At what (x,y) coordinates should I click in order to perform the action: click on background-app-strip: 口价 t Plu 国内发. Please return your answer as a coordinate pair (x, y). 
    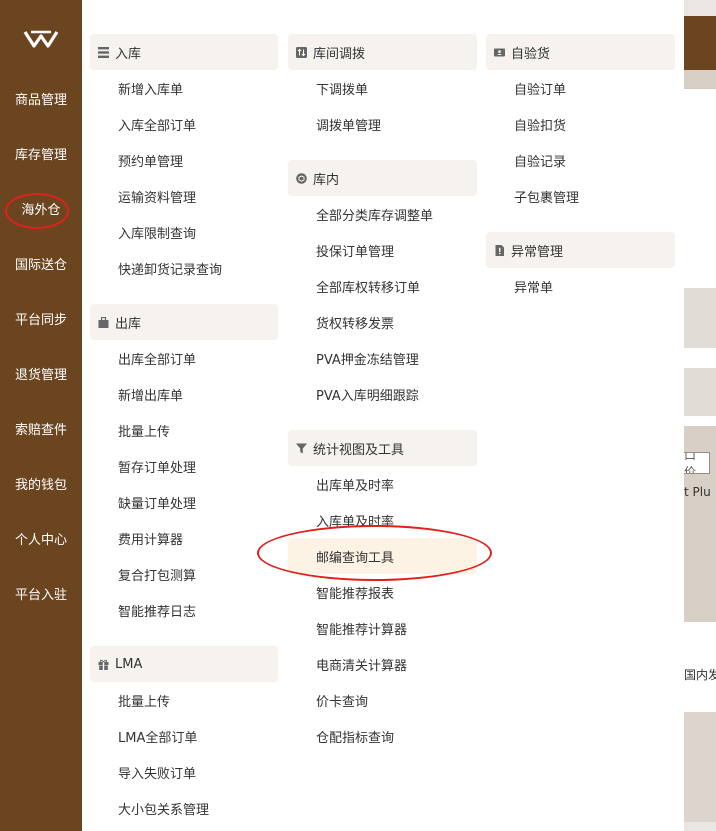
    Looking at the image, I should click on (700, 415).